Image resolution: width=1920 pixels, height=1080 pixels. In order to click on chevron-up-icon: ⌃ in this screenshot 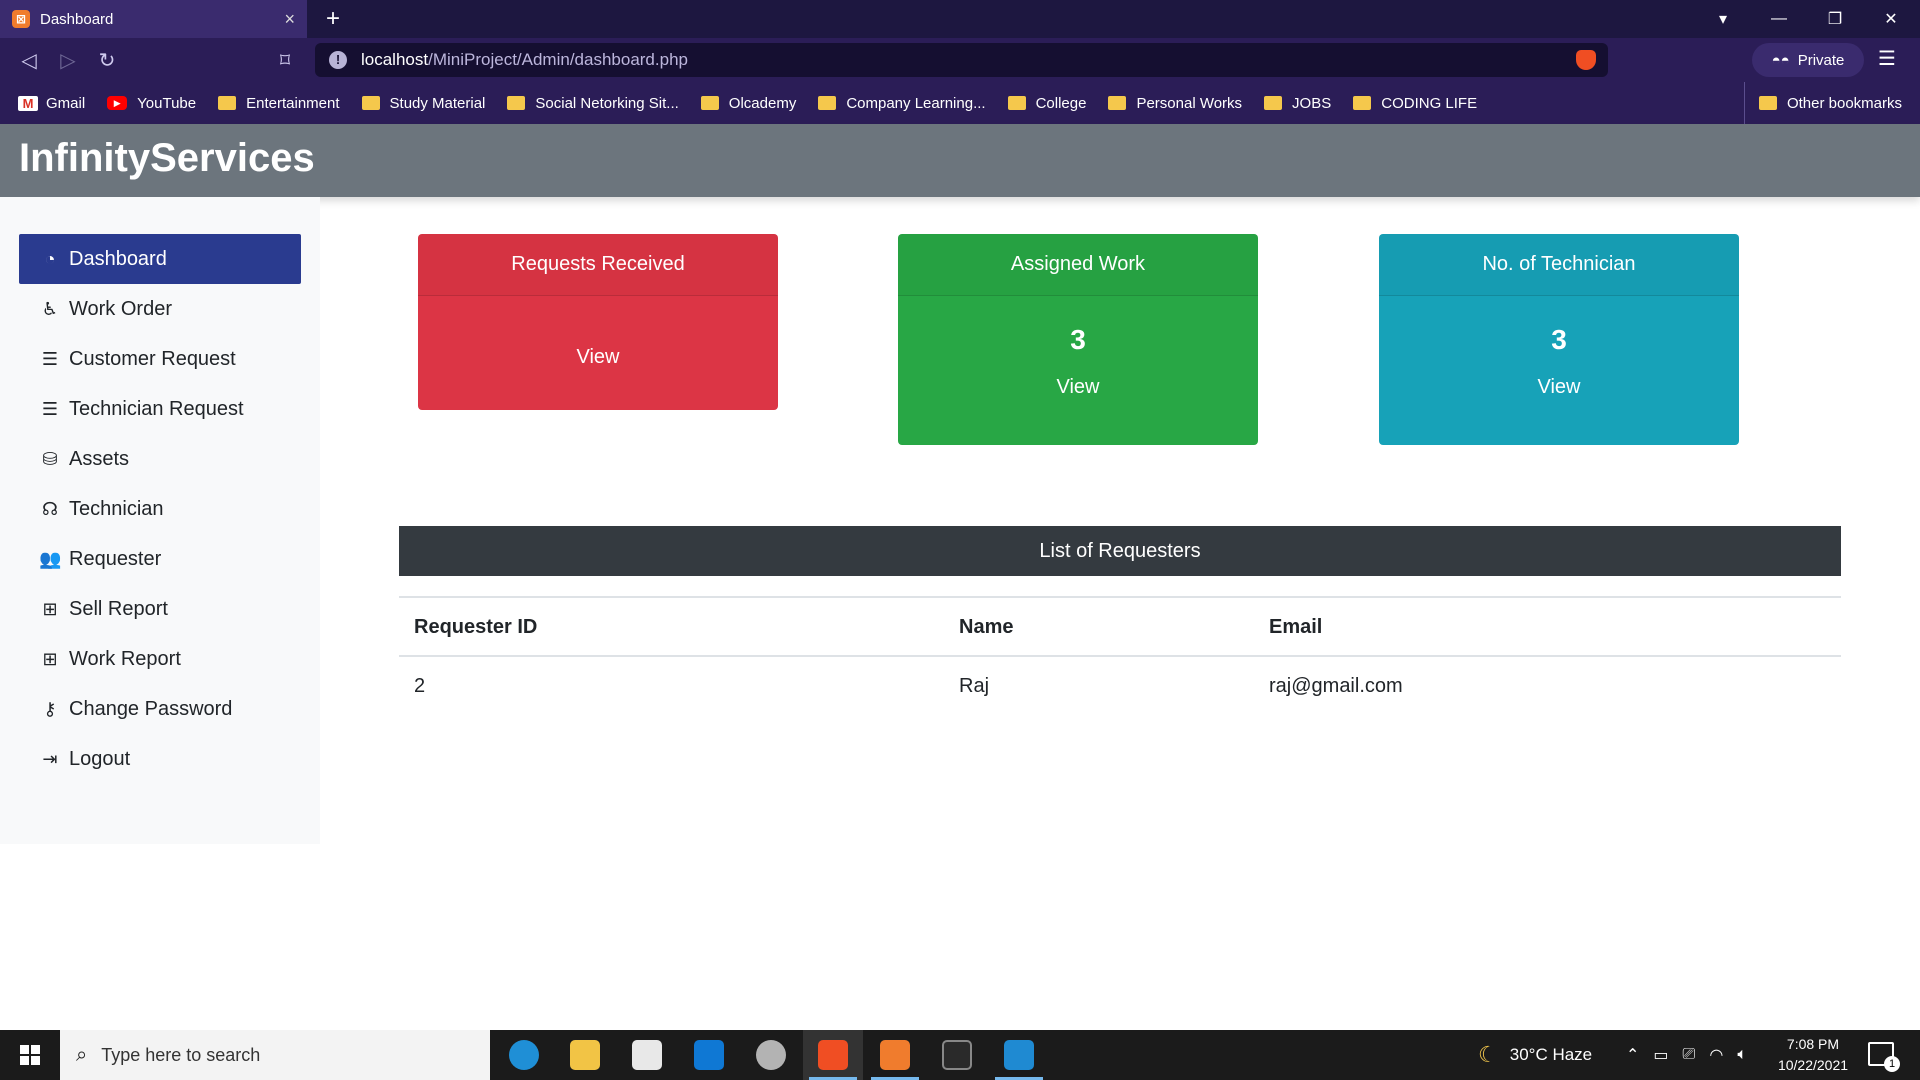, I will do `click(1632, 1055)`.